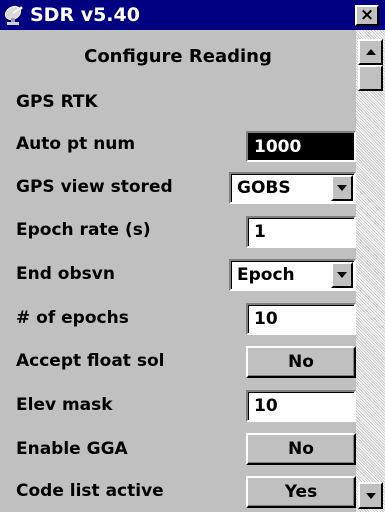 Image resolution: width=385 pixels, height=512 pixels. I want to click on gps-view-stored-label: GPS view stored, so click(94, 187).